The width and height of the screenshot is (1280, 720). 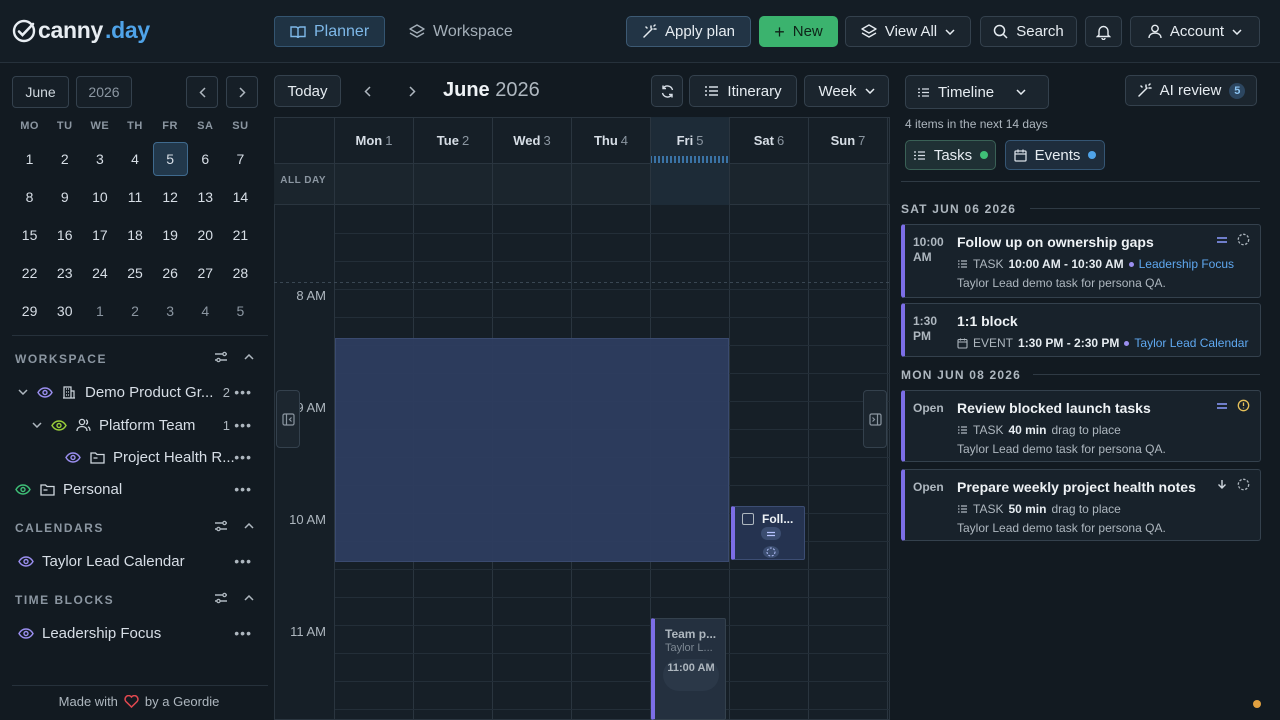 What do you see at coordinates (29, 273) in the screenshot?
I see `calendar-day: 22` at bounding box center [29, 273].